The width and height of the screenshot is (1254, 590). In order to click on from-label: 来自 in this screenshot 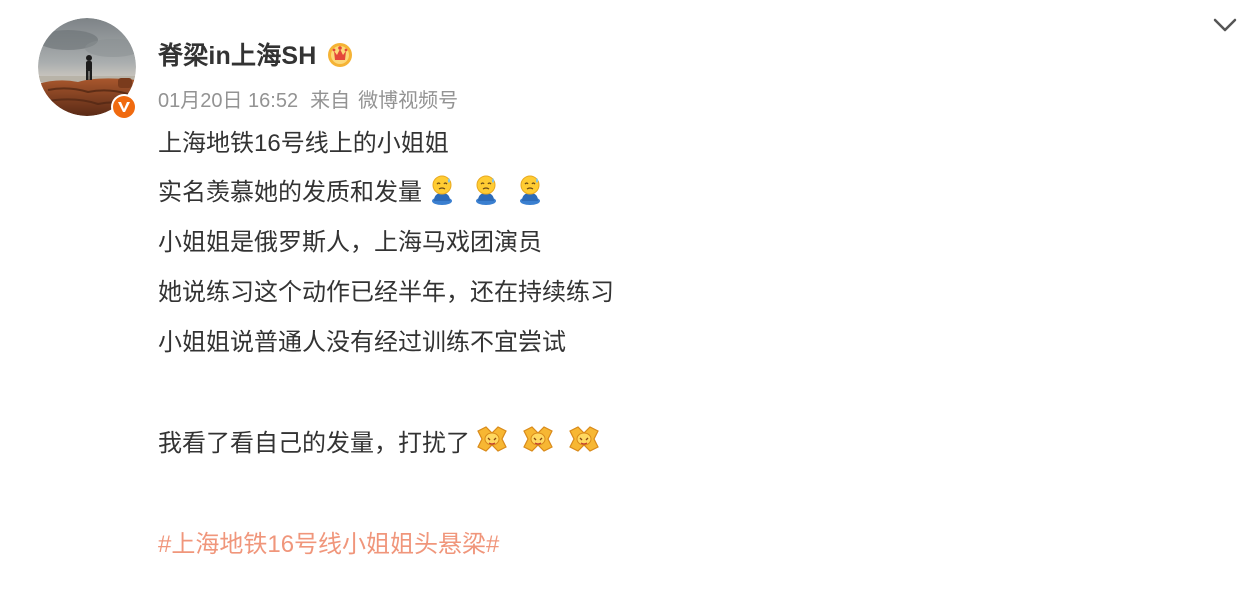, I will do `click(330, 100)`.